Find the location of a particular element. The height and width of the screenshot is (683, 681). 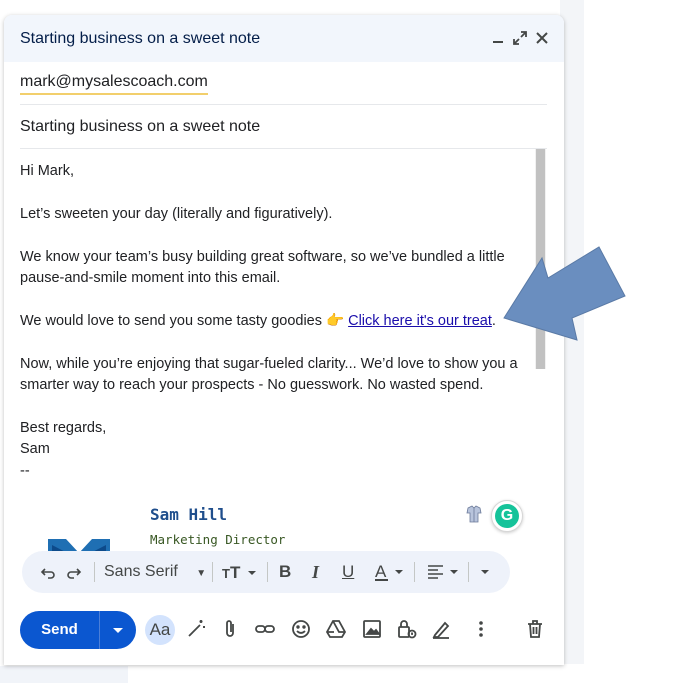

formatting-toolbar: Sans Serif ▼ TT B I U A is located at coordinates (266, 572).